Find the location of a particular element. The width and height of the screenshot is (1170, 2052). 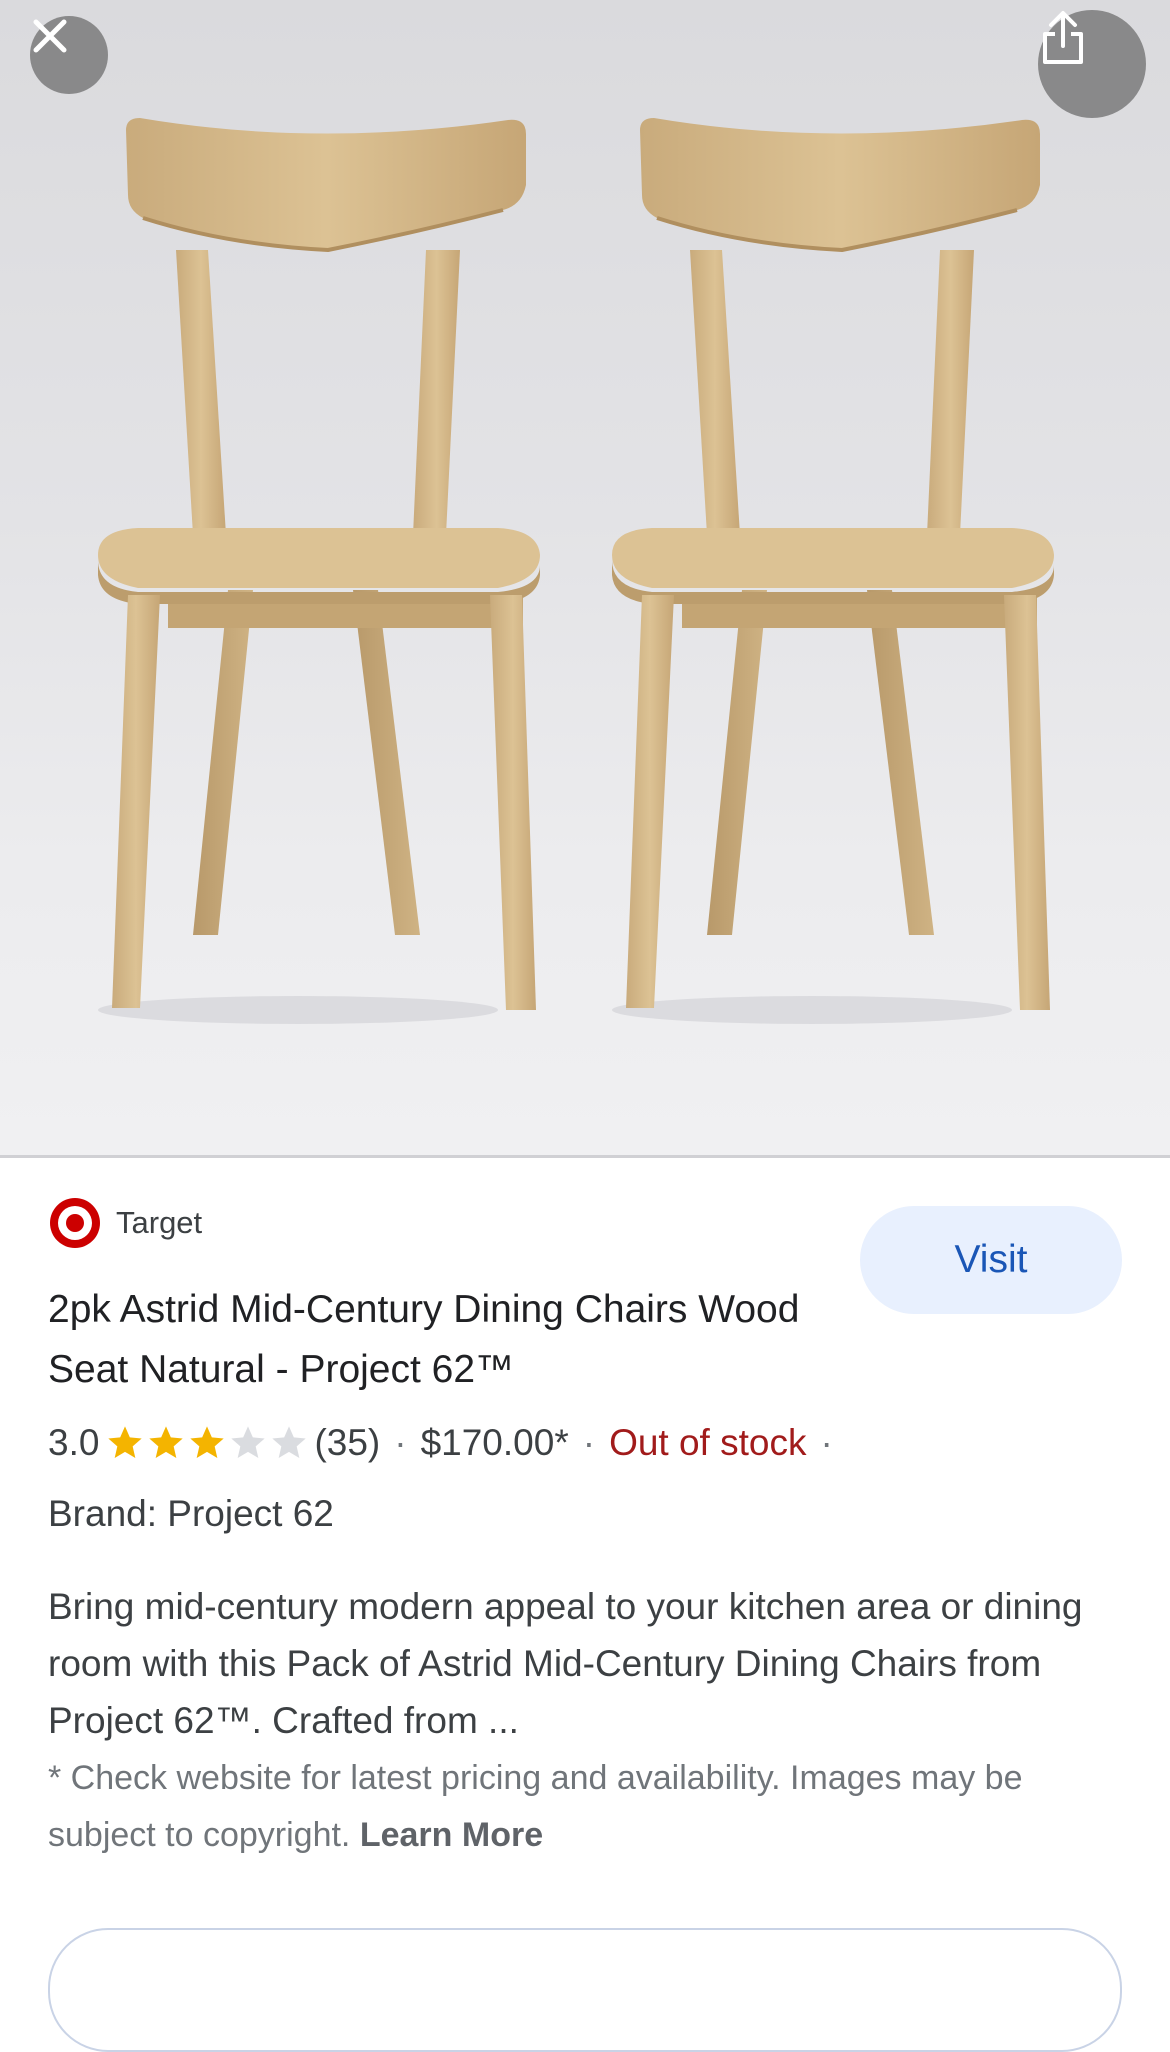

source-row: Target is located at coordinates (125, 1223).